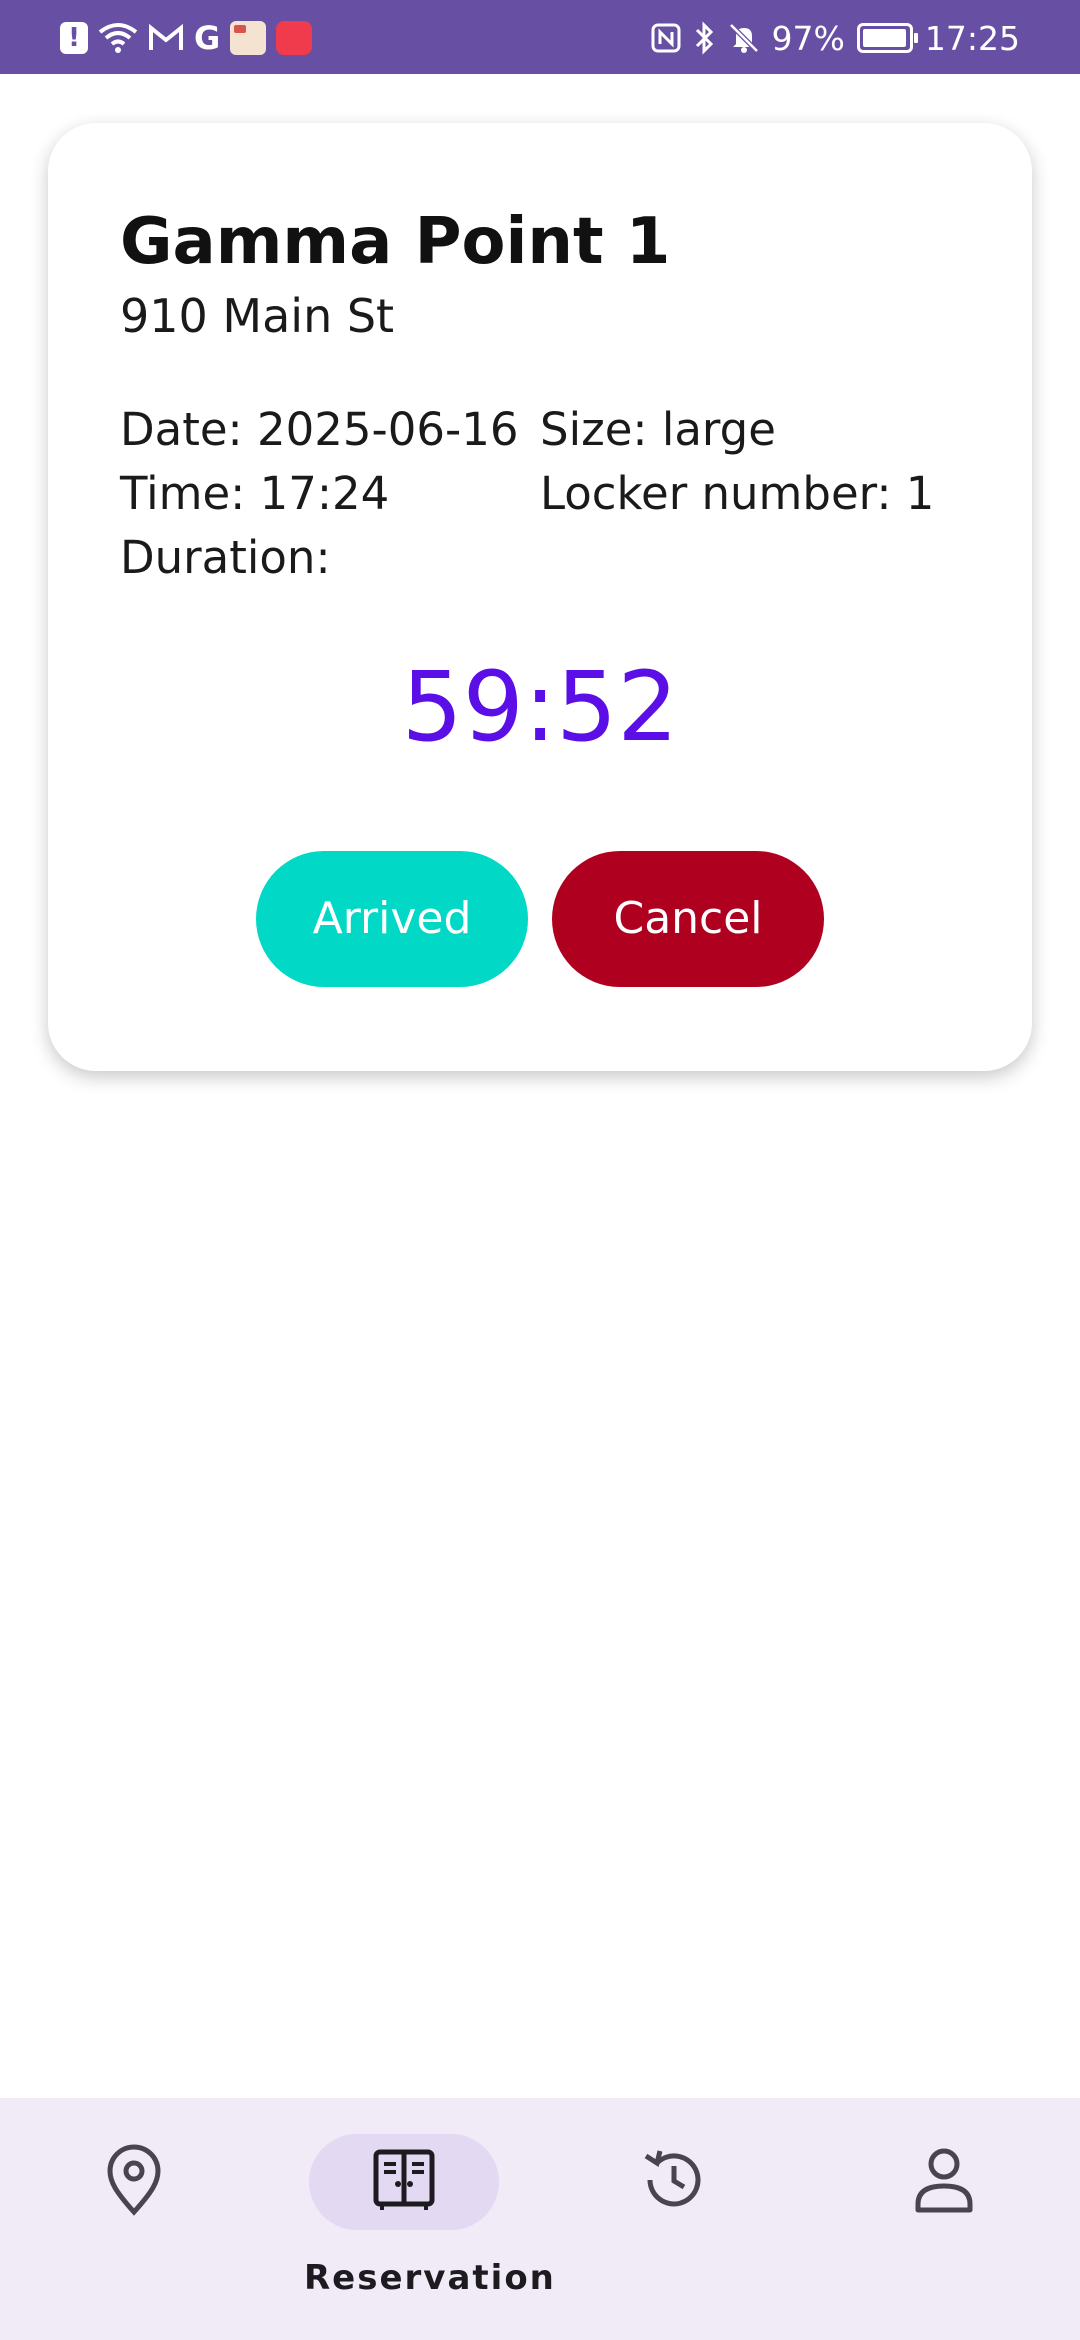 The width and height of the screenshot is (1080, 2340). Describe the element at coordinates (972, 38) in the screenshot. I see `clock: 17:25` at that location.